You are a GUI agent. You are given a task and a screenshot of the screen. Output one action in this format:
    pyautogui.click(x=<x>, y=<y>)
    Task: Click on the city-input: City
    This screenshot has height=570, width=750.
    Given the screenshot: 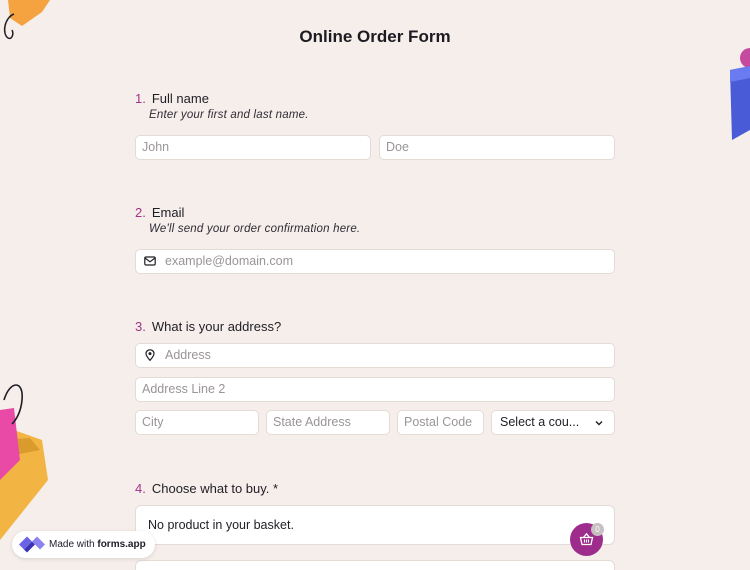 What is the action you would take?
    pyautogui.click(x=197, y=422)
    